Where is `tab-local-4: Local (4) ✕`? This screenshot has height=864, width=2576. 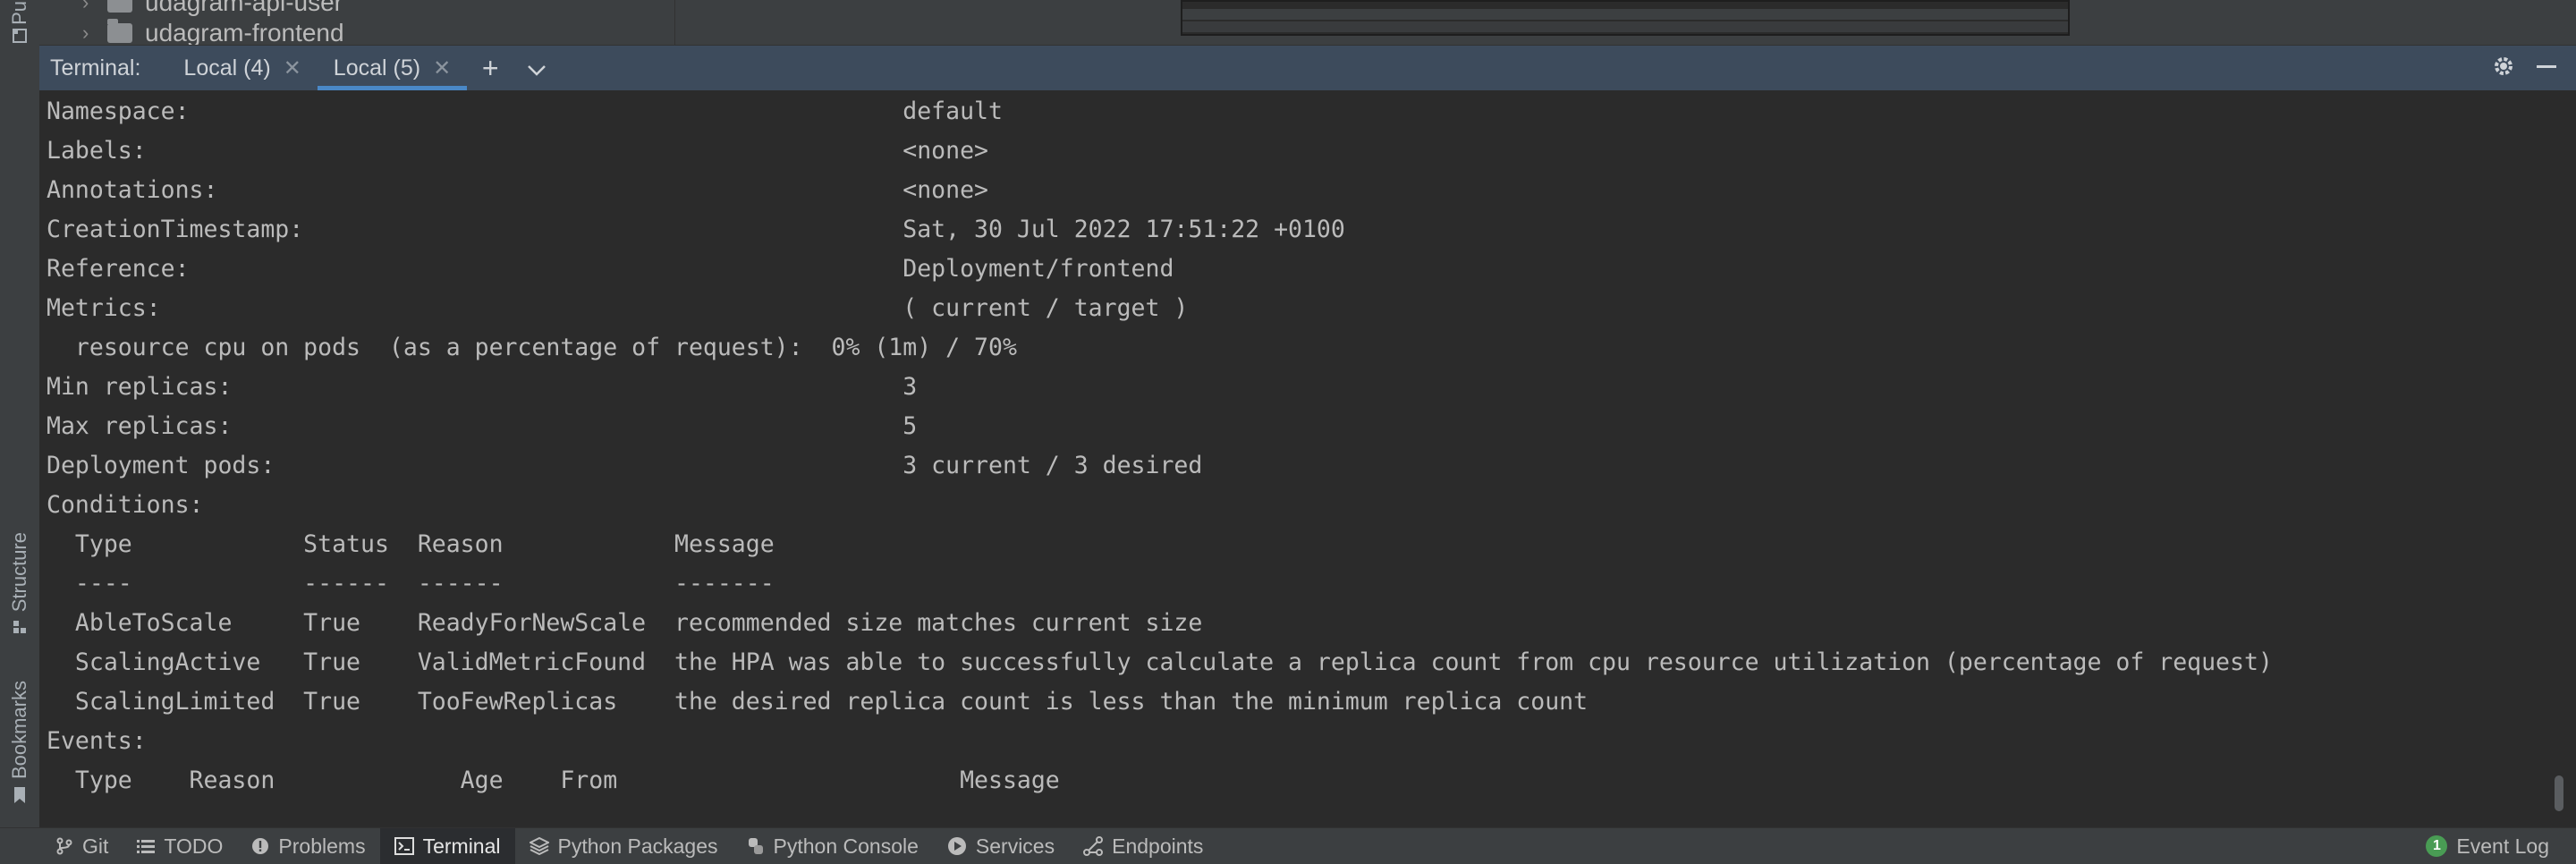 tab-local-4: Local (4) ✕ is located at coordinates (242, 68).